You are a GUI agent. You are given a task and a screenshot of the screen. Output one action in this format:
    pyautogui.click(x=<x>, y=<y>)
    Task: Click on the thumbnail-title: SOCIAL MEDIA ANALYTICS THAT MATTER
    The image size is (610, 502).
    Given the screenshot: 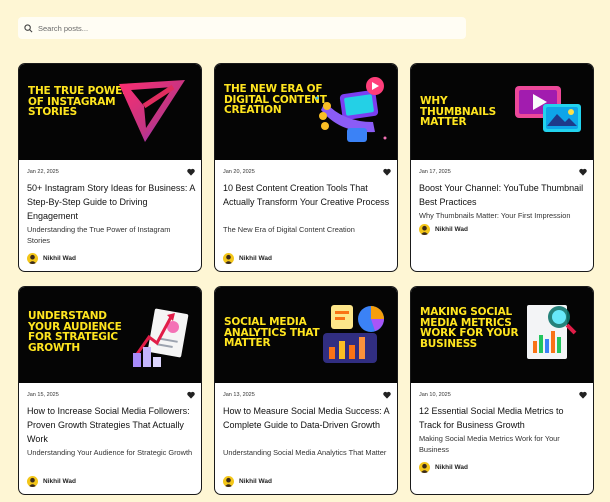 What is the action you would take?
    pyautogui.click(x=272, y=332)
    